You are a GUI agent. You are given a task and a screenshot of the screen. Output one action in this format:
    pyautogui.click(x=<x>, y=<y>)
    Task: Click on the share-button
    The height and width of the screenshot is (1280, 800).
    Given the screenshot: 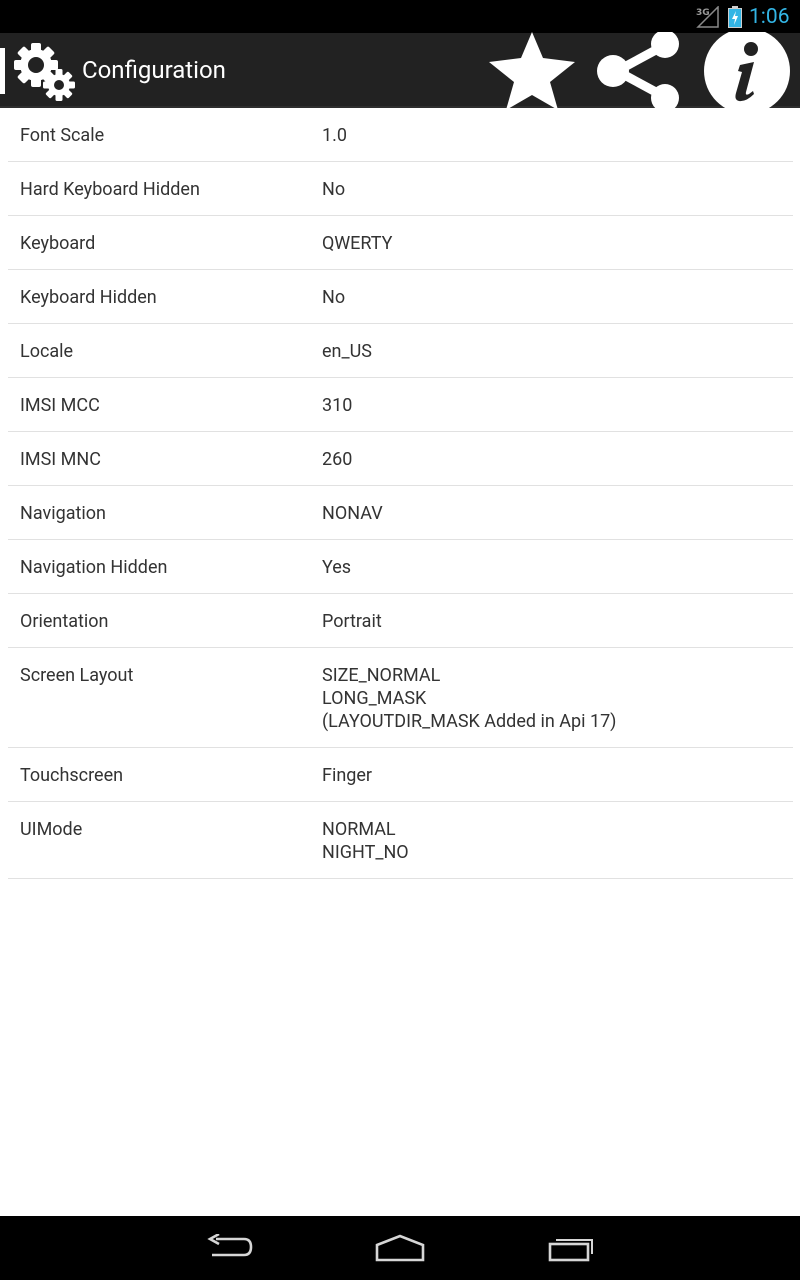 What is the action you would take?
    pyautogui.click(x=640, y=70)
    